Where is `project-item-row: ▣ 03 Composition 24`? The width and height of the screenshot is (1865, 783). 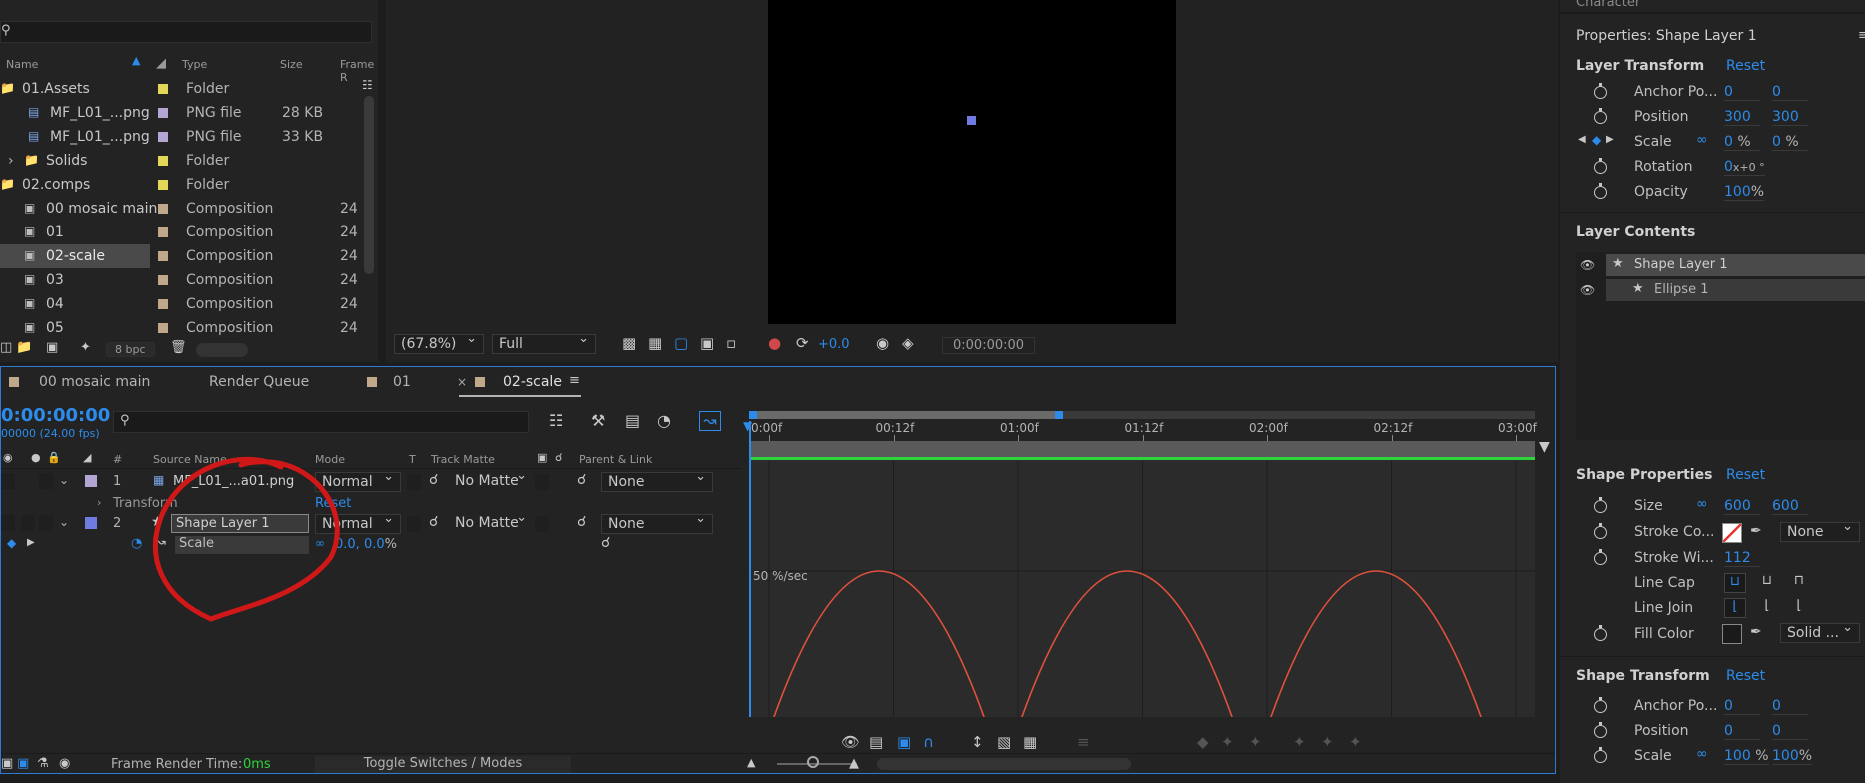 project-item-row: ▣ 03 Composition 24 is located at coordinates (189, 280).